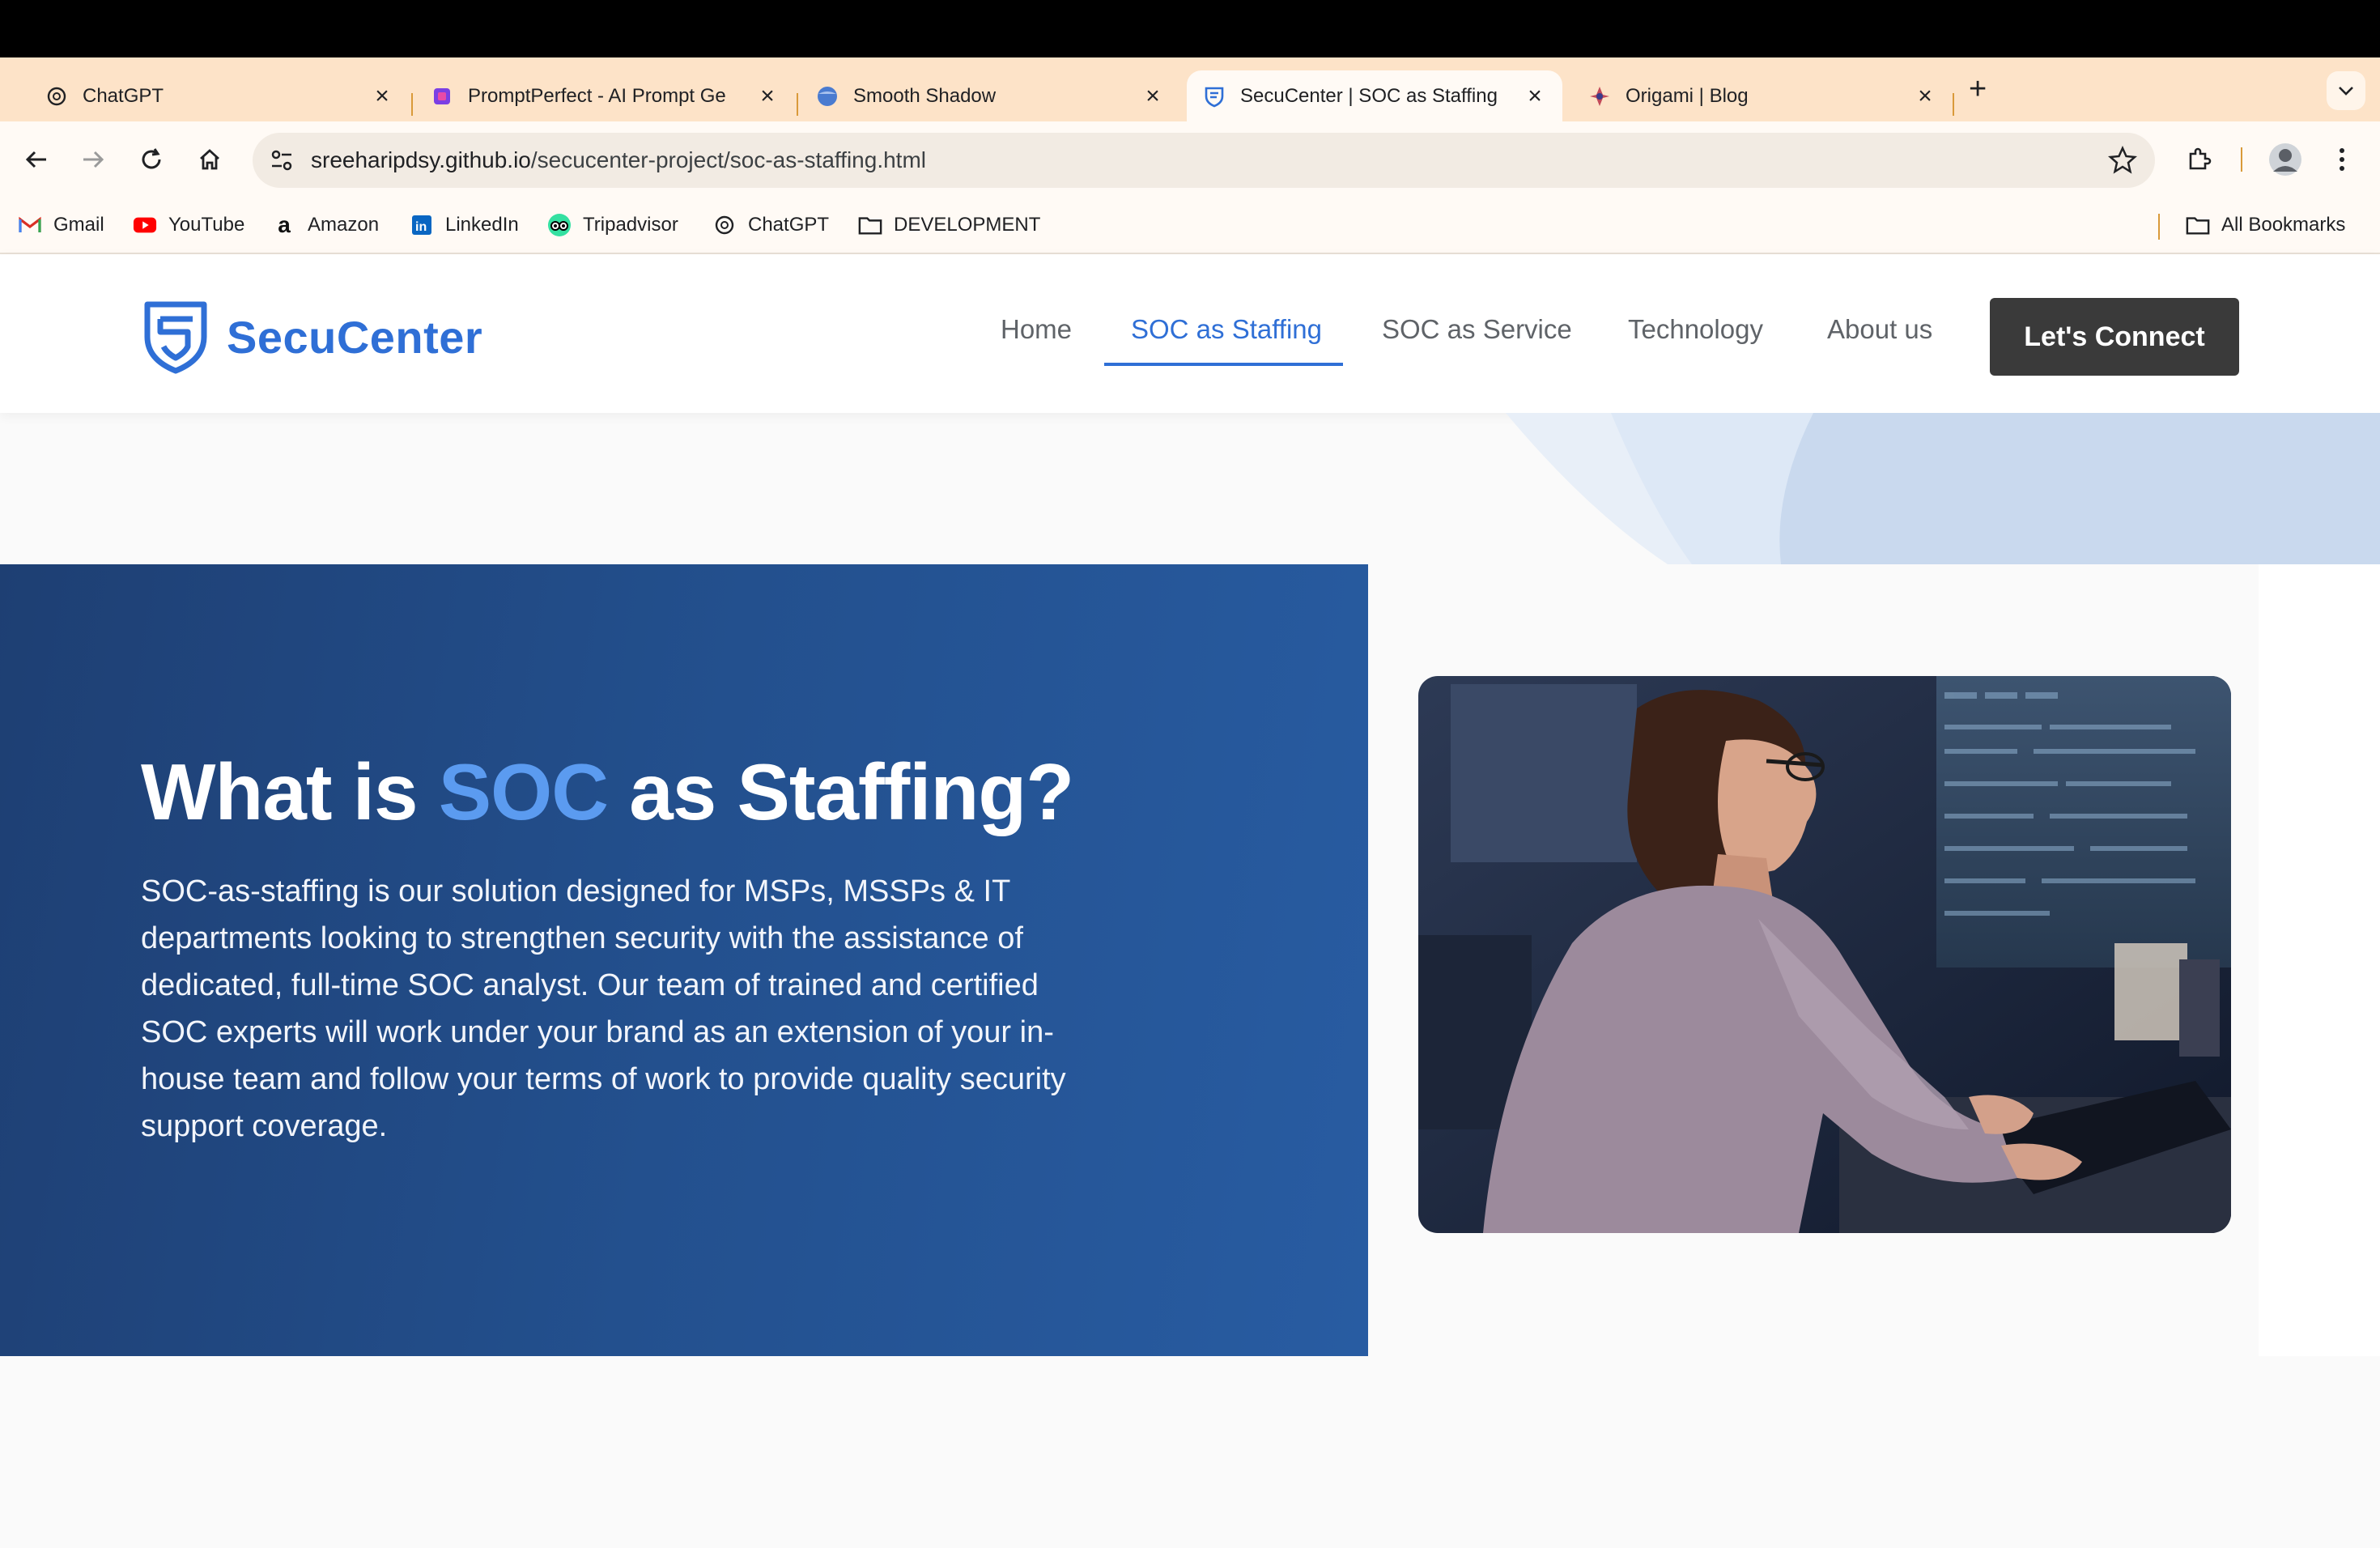 The image size is (2380, 1548). I want to click on tab-title: SecuCenter | SOC as Staffing, so click(1369, 96).